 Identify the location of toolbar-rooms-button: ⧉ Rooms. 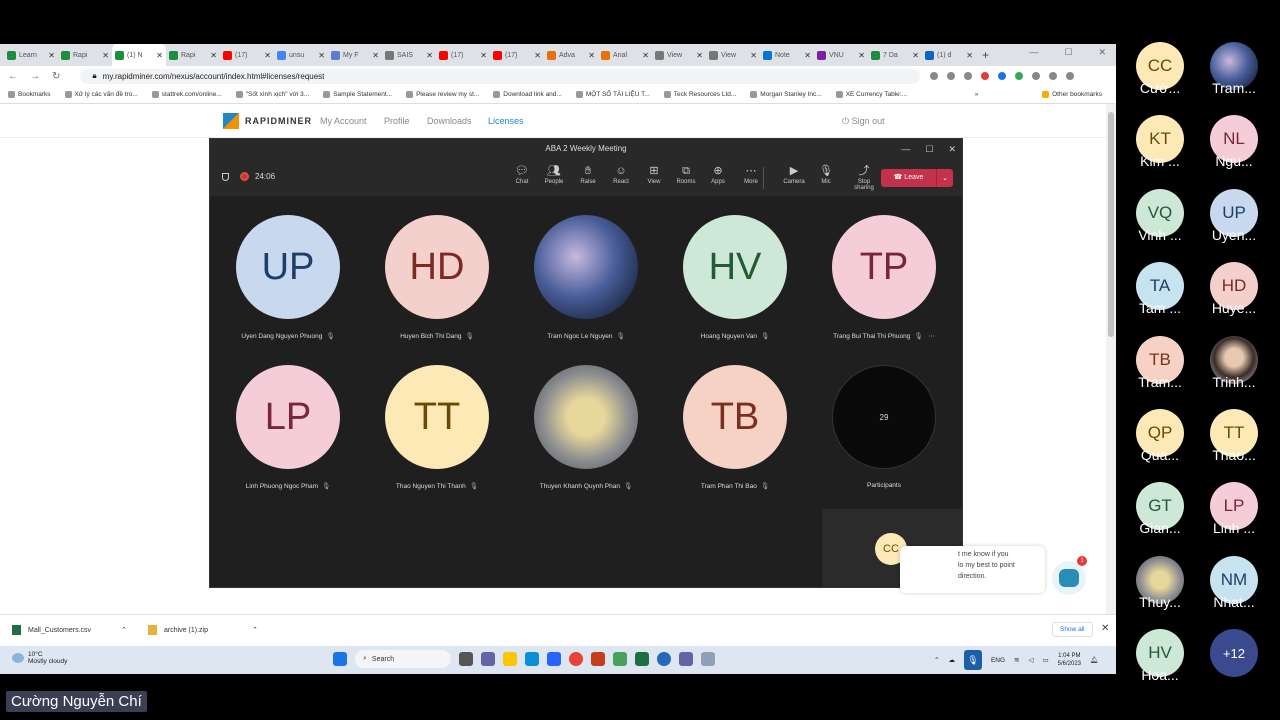
(686, 174).